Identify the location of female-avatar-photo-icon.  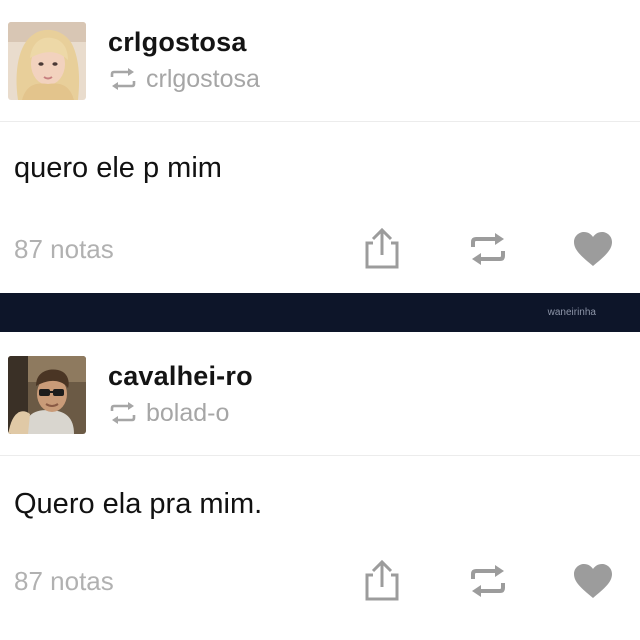
(47, 61).